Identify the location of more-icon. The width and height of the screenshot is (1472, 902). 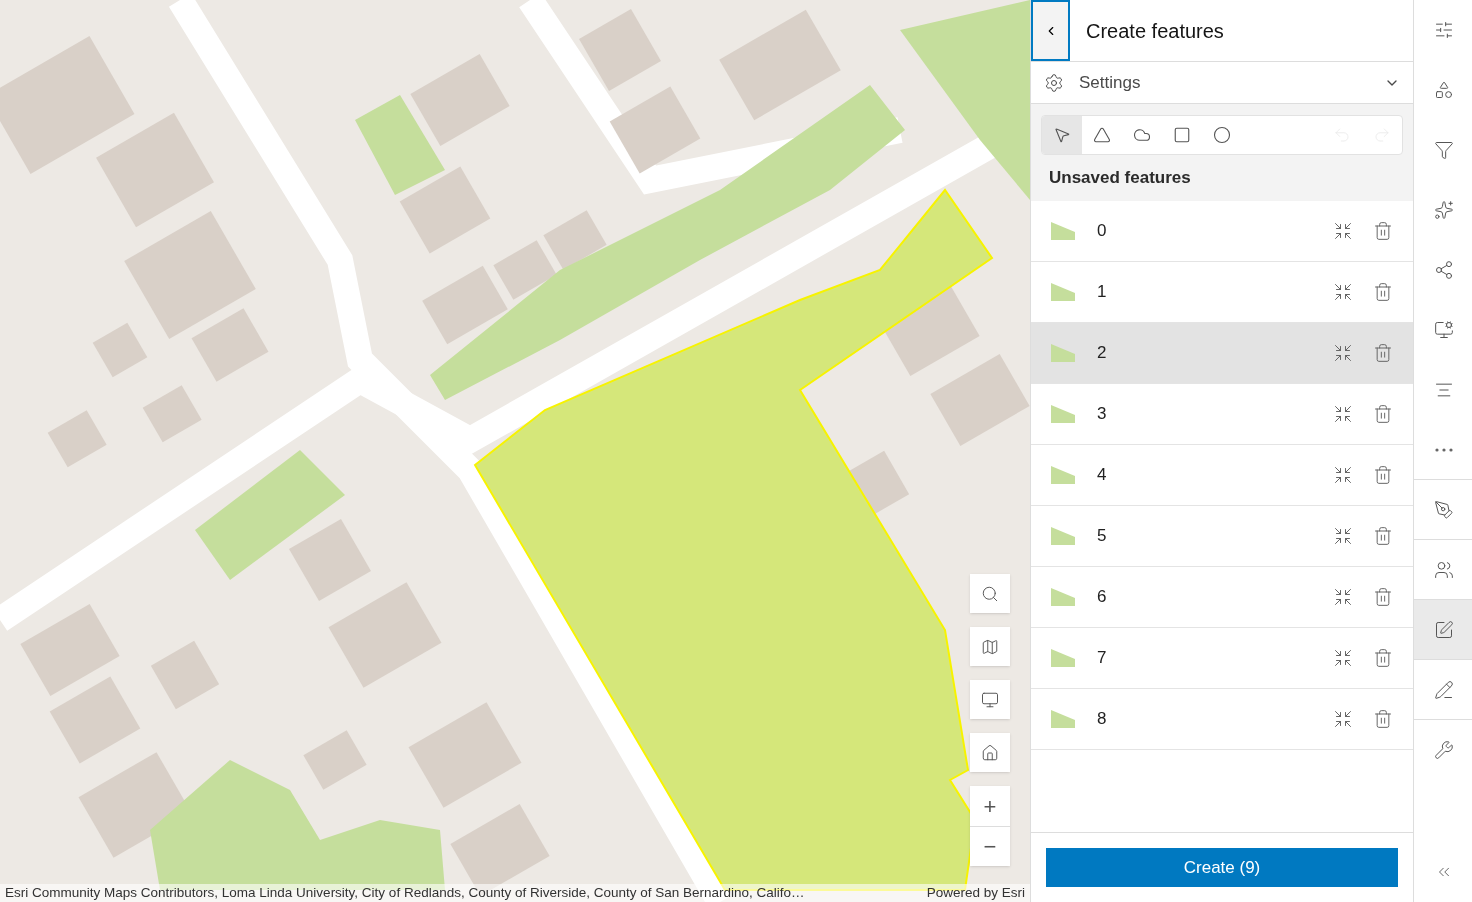
(1443, 449).